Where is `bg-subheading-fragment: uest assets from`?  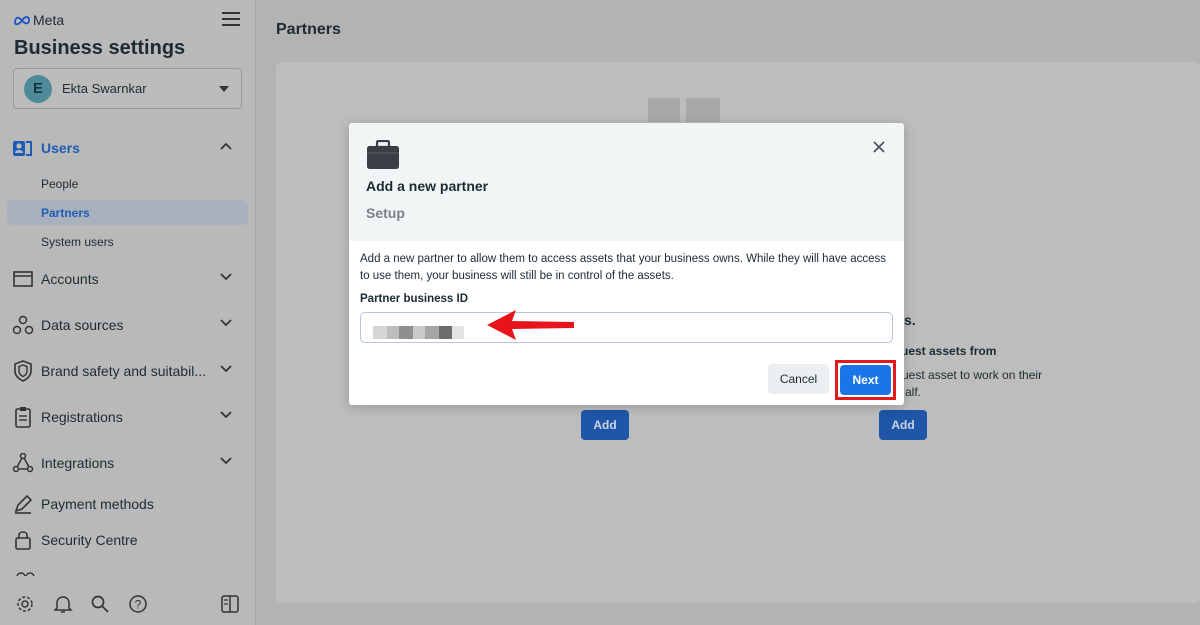
bg-subheading-fragment: uest assets from is located at coordinates (949, 351).